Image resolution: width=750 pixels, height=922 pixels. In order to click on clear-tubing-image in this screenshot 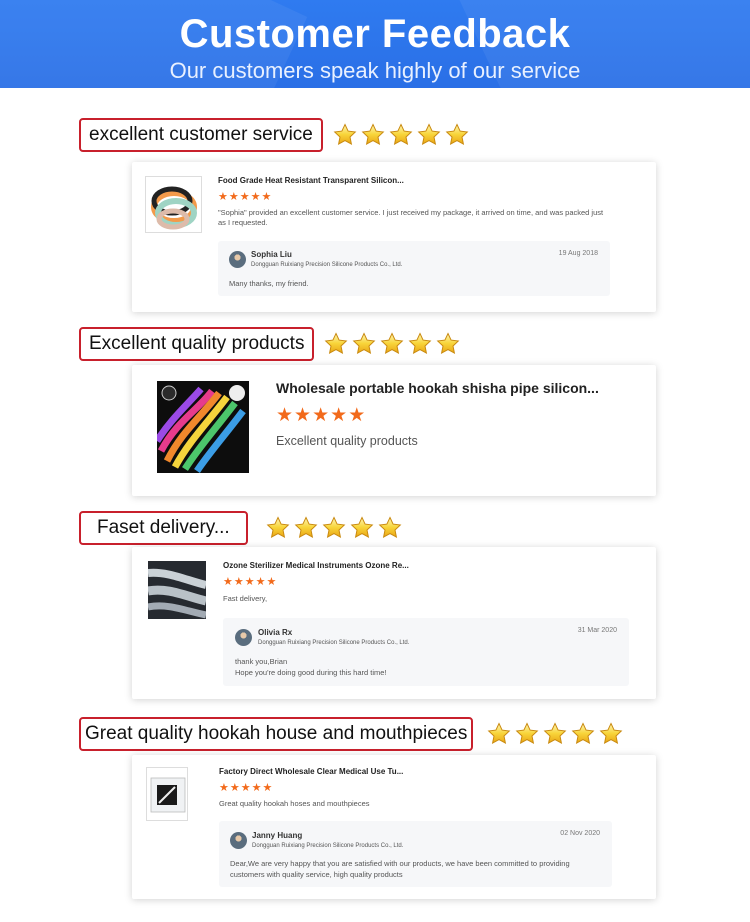, I will do `click(177, 590)`.